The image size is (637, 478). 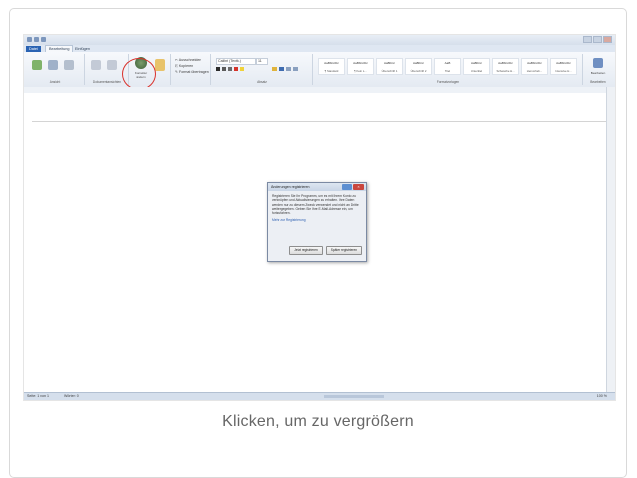 I want to click on ribbon-group-font-paragraph: Calibri (Textk.) 11 Absatz, so click(x=262, y=69).